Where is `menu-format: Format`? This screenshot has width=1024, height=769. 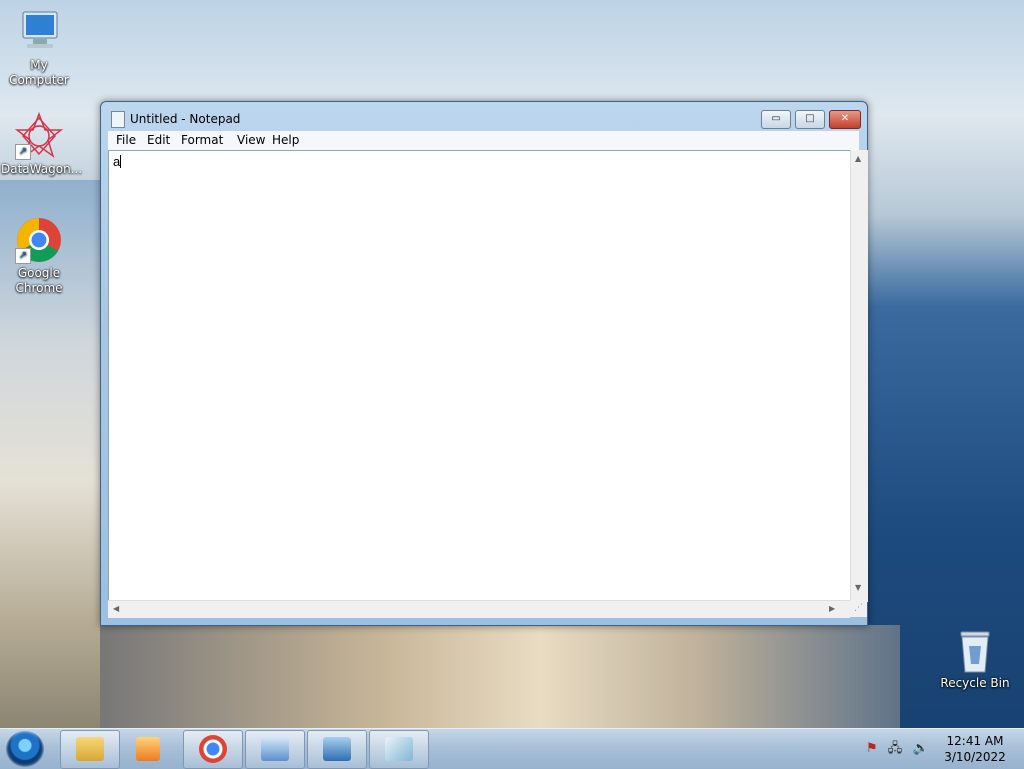
menu-format: Format is located at coordinates (202, 140).